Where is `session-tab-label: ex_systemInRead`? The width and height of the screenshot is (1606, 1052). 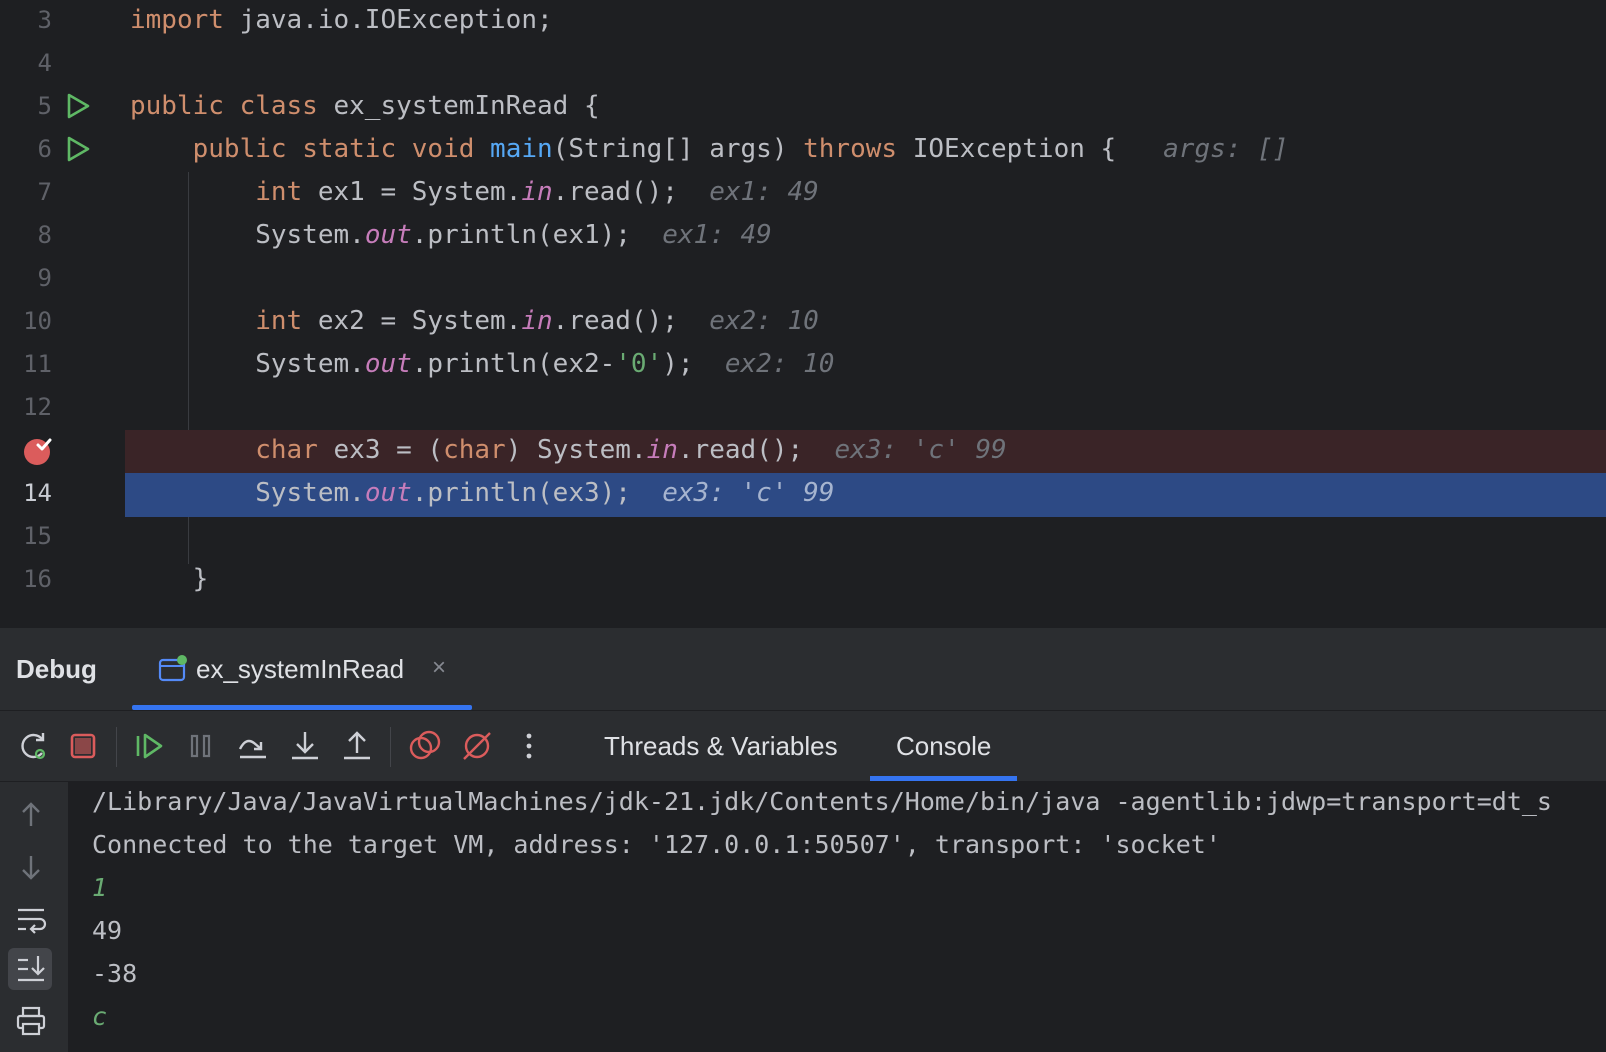 session-tab-label: ex_systemInRead is located at coordinates (300, 669).